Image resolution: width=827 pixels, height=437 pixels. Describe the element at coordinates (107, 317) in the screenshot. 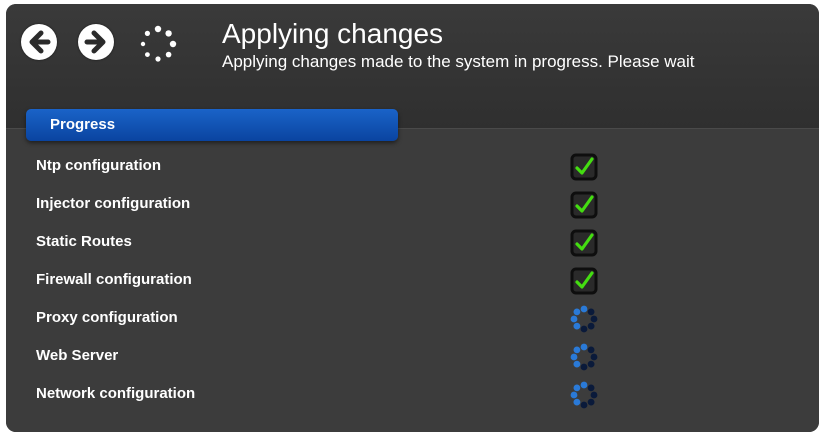

I see `list-item-label: Proxy configuration` at that location.